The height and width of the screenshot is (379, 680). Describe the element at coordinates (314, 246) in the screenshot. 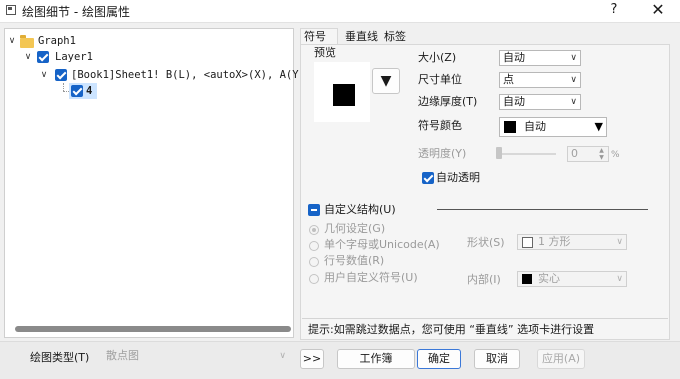

I see `radio-unicode` at that location.